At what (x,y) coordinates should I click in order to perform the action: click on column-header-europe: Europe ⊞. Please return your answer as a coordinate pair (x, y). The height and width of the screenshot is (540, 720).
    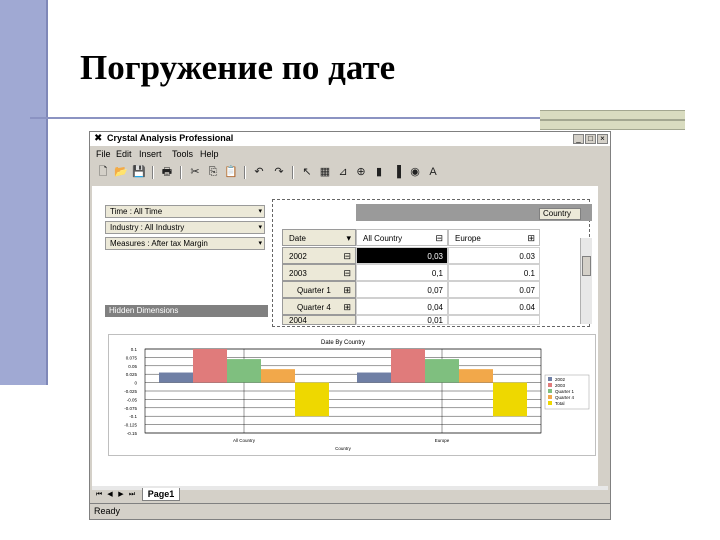
    Looking at the image, I should click on (494, 237).